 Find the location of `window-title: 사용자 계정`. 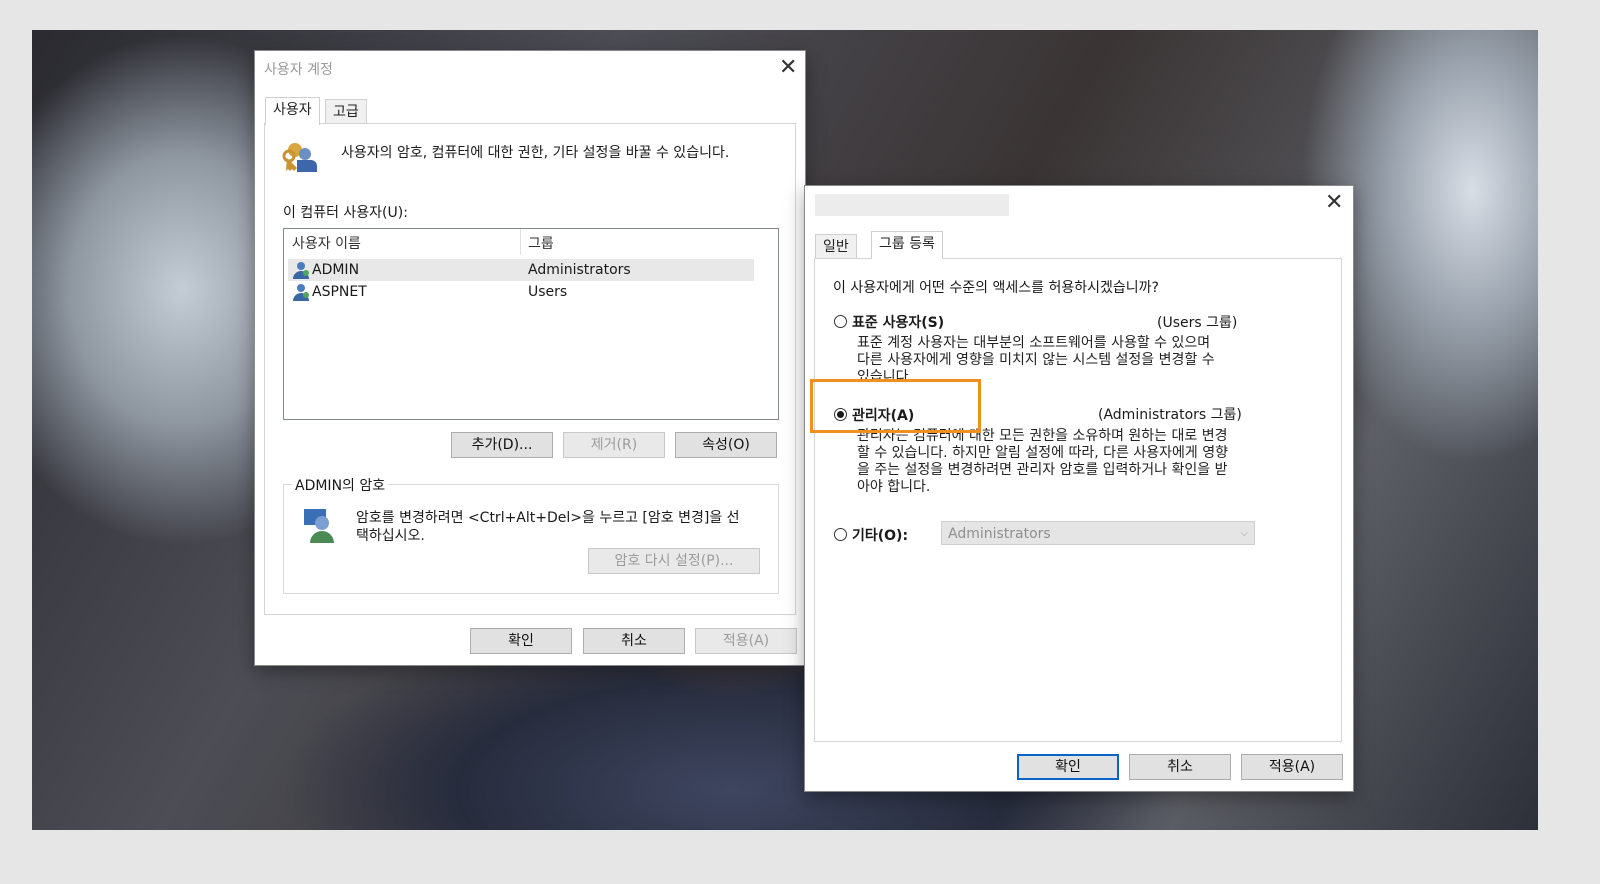

window-title: 사용자 계정 is located at coordinates (298, 70).